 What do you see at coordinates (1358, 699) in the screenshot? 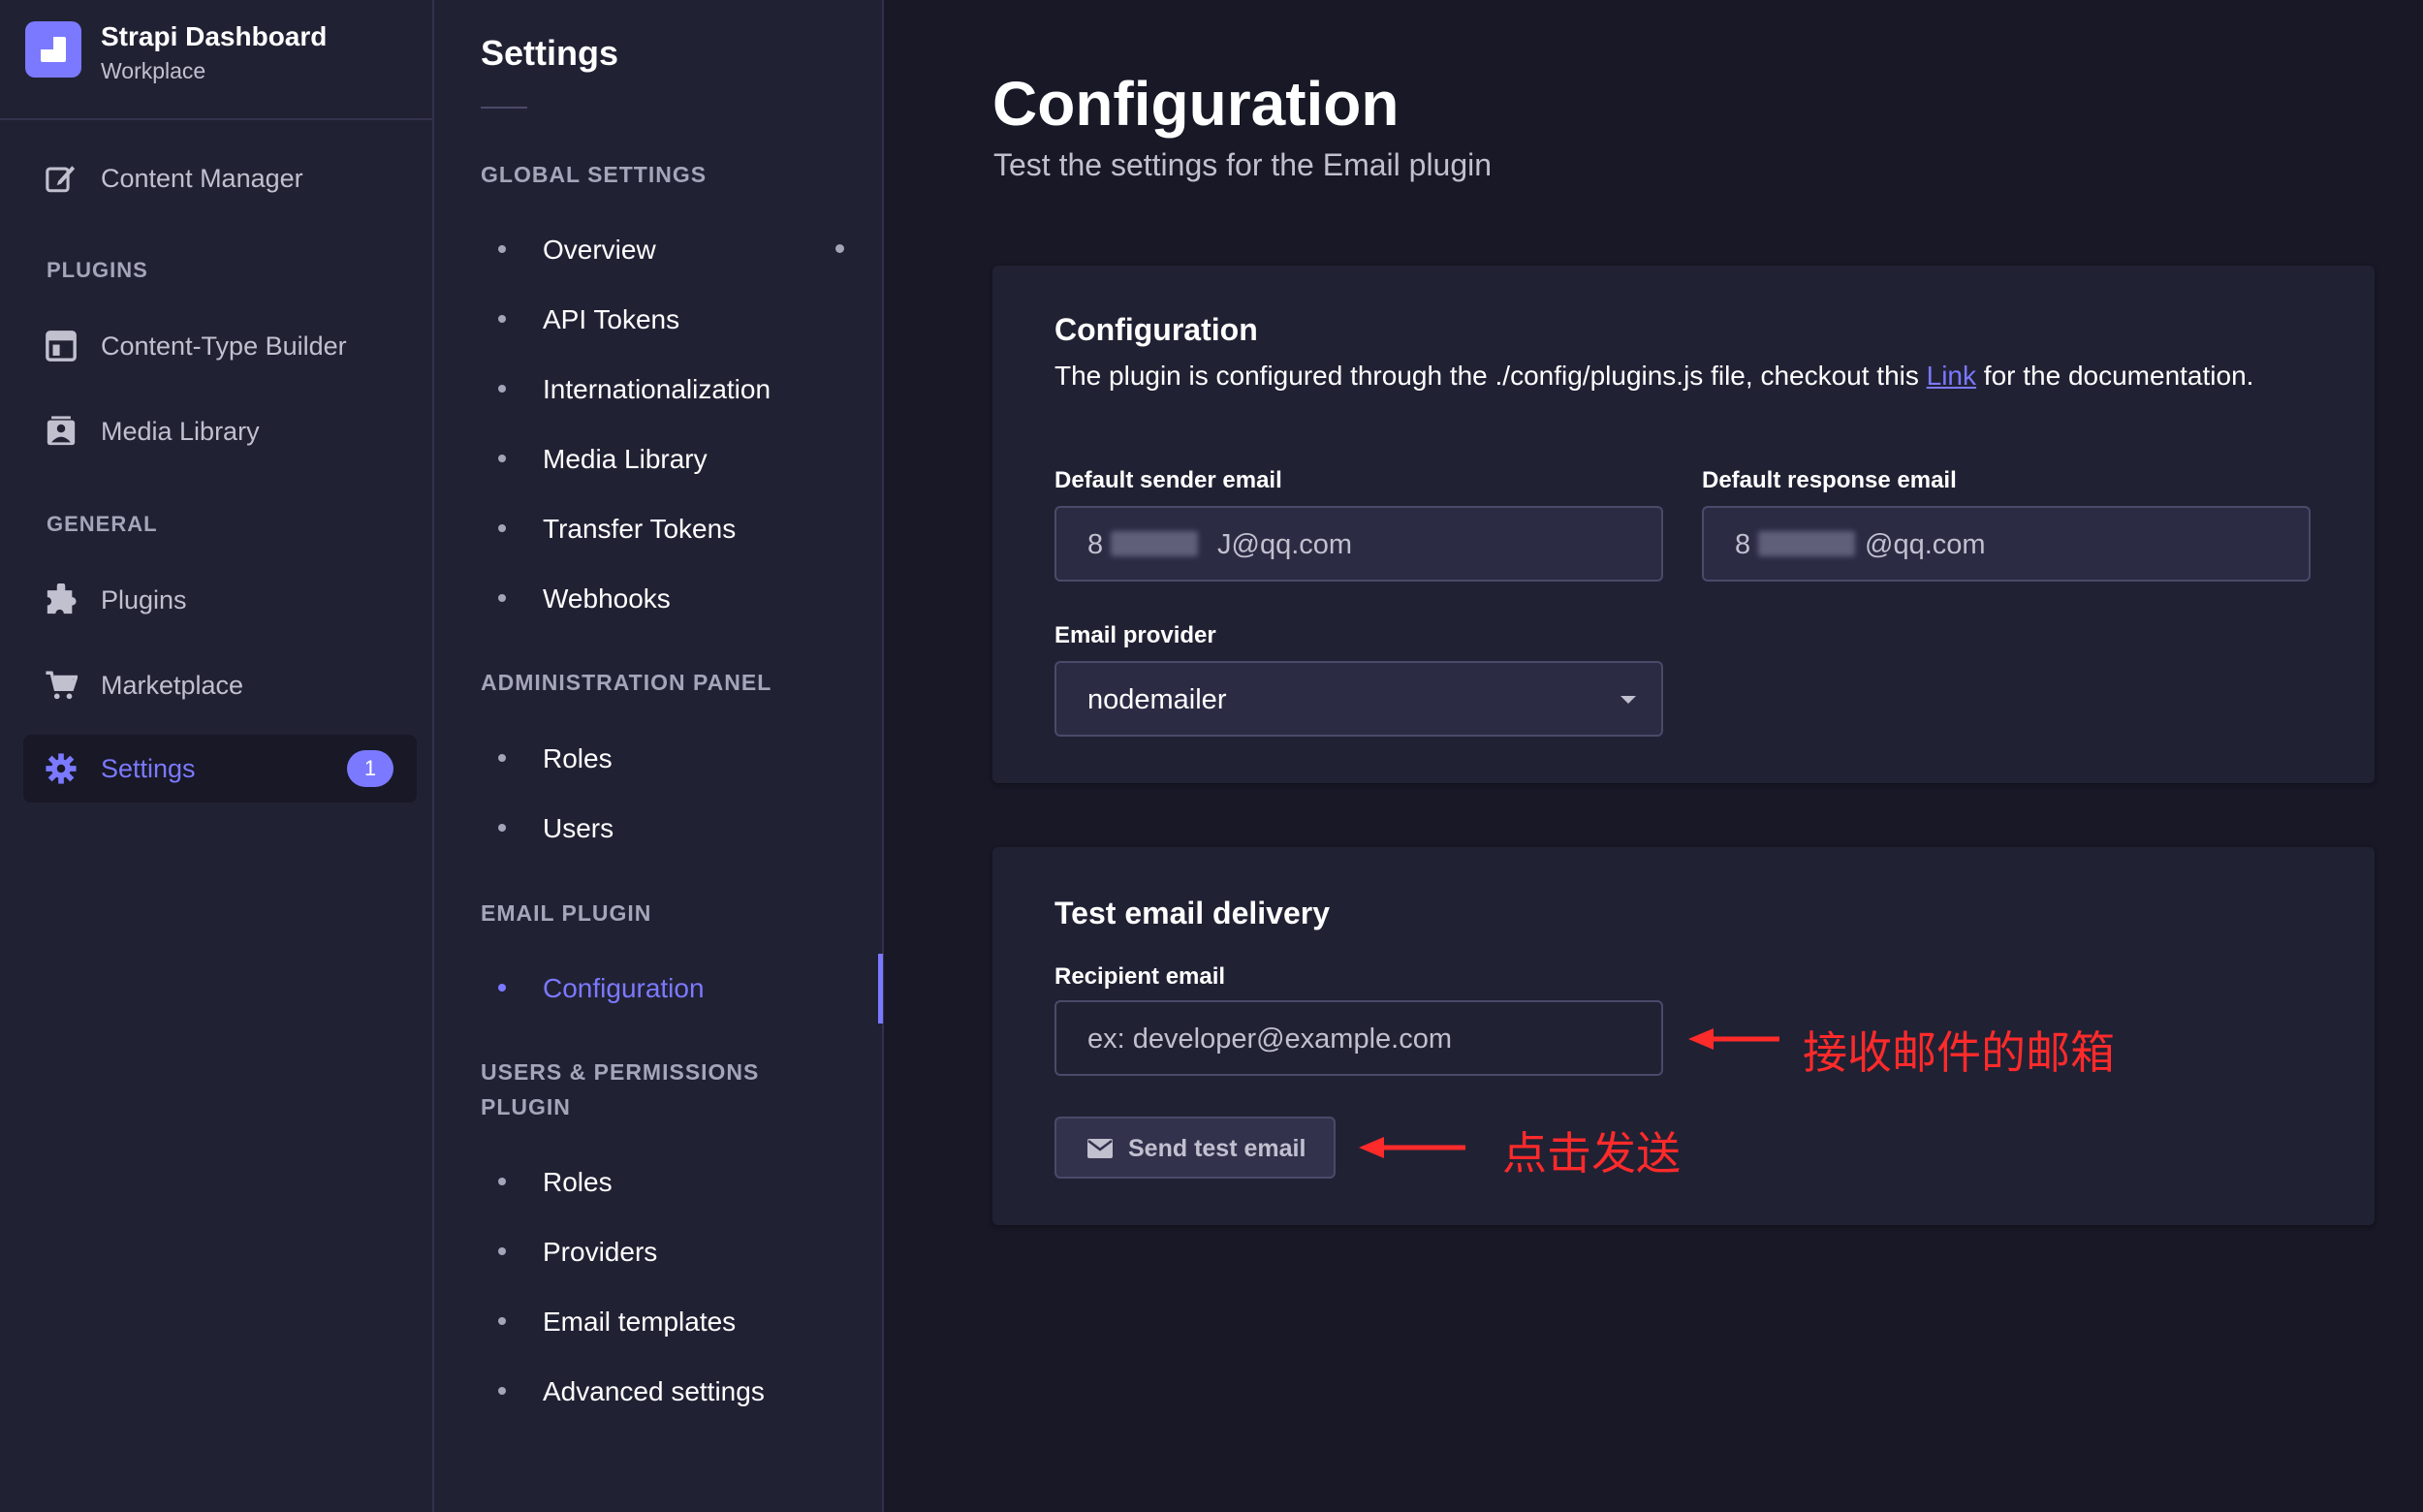
I see `email-provider-select: nodemailer` at bounding box center [1358, 699].